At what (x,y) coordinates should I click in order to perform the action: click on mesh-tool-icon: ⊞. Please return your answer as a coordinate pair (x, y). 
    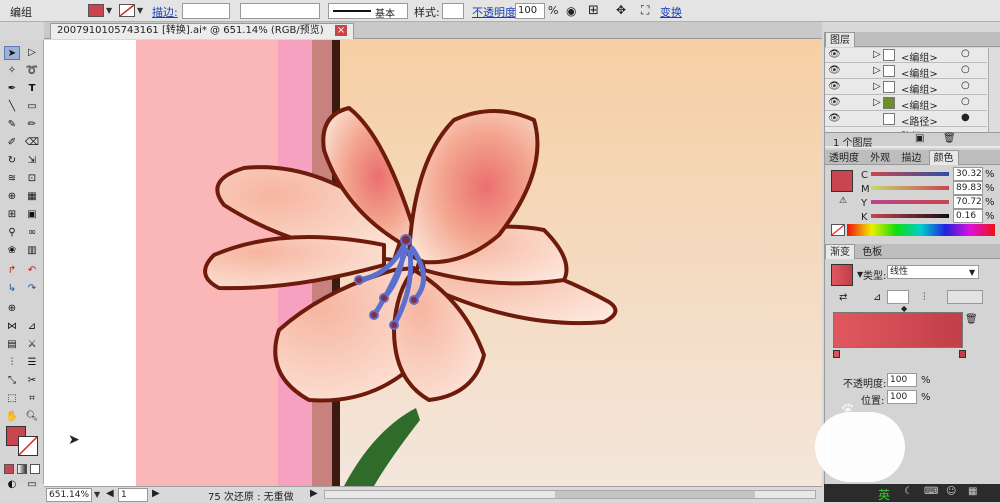
    Looking at the image, I should click on (12, 215).